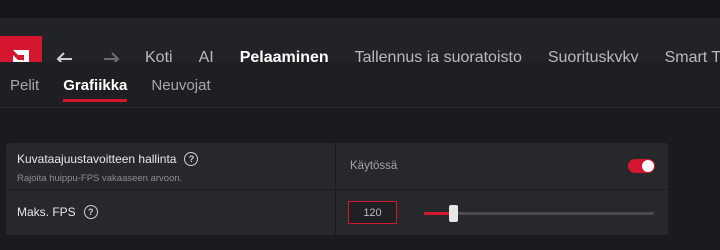  What do you see at coordinates (95, 85) in the screenshot?
I see `subtab-grafiikka: Grafiikka` at bounding box center [95, 85].